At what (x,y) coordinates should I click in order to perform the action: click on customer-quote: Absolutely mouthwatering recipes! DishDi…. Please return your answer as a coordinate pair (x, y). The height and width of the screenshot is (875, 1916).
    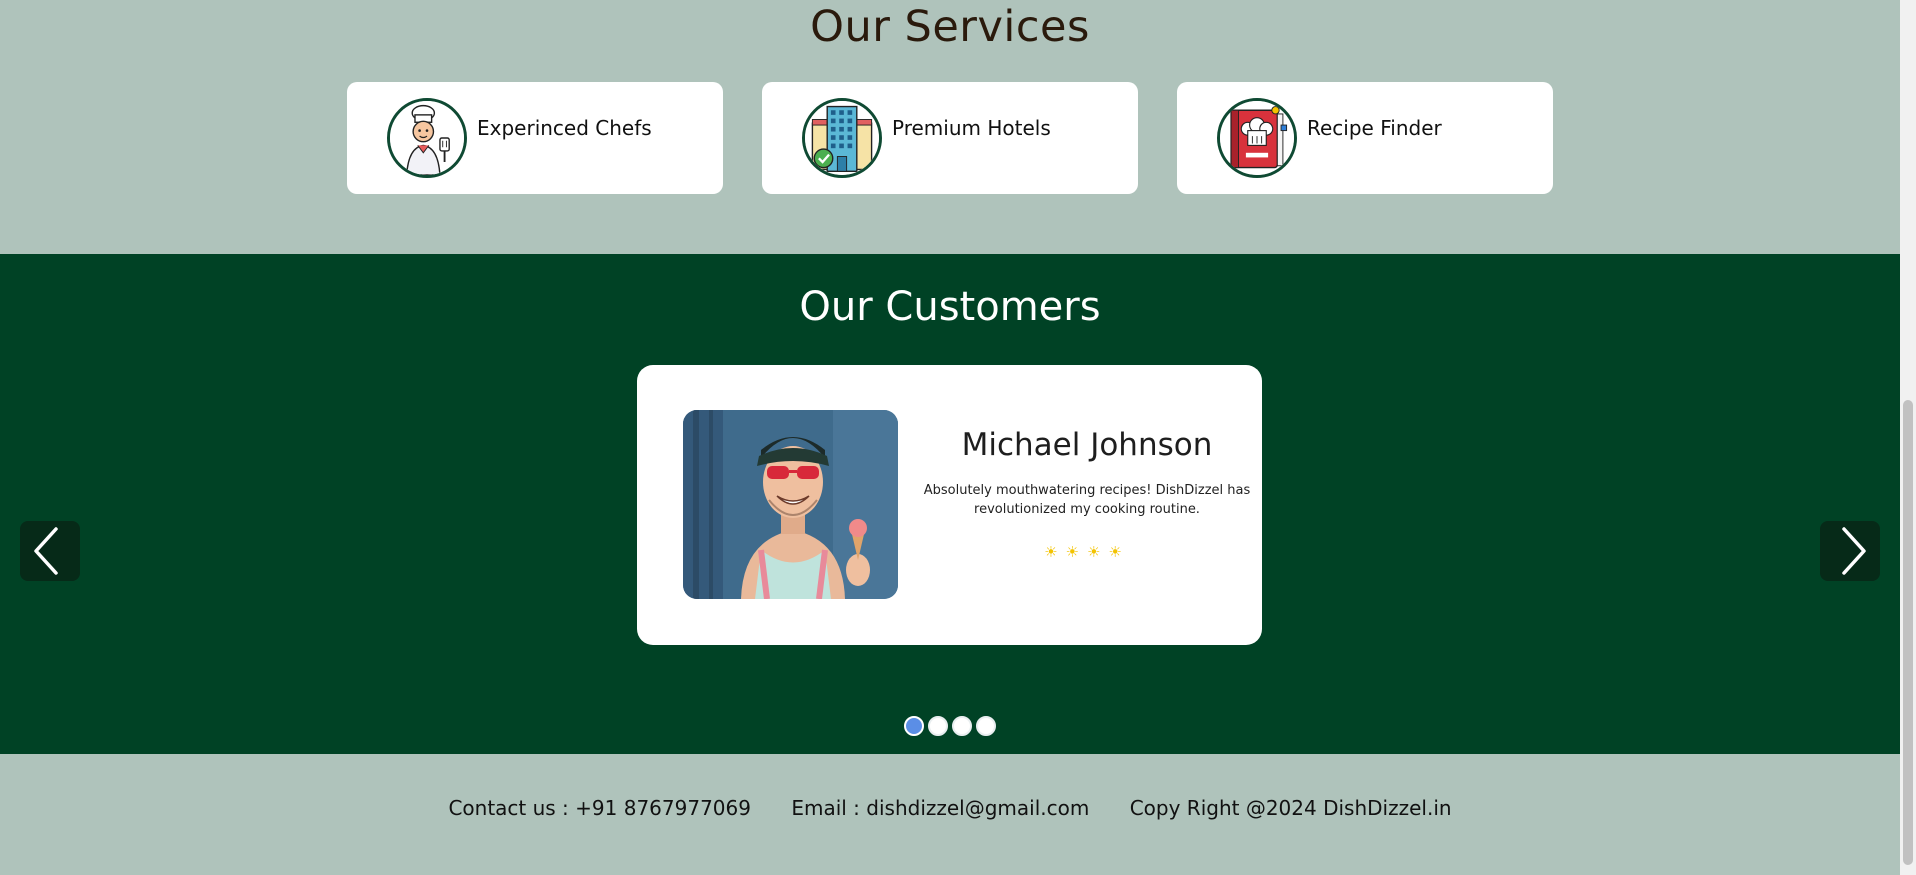
    Looking at the image, I should click on (1087, 500).